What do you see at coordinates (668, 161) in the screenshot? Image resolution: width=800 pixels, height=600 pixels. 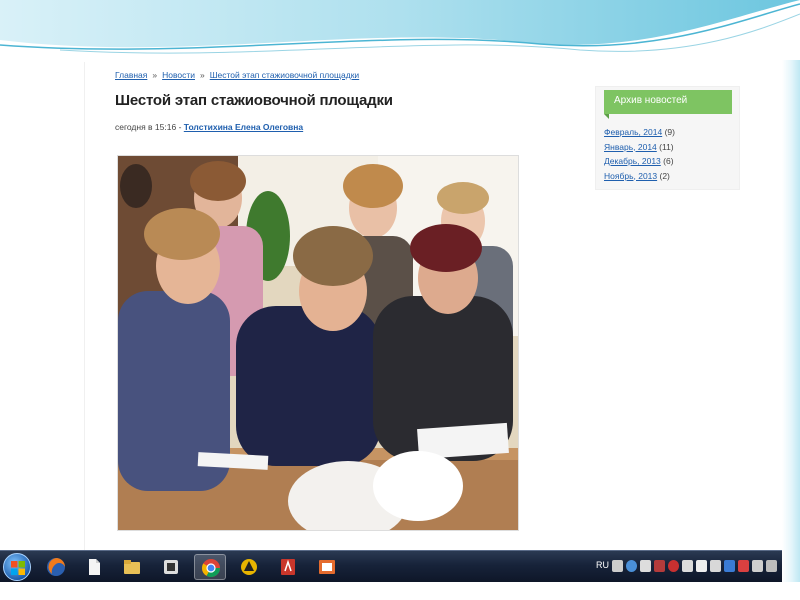 I see `archive-count: (6)` at bounding box center [668, 161].